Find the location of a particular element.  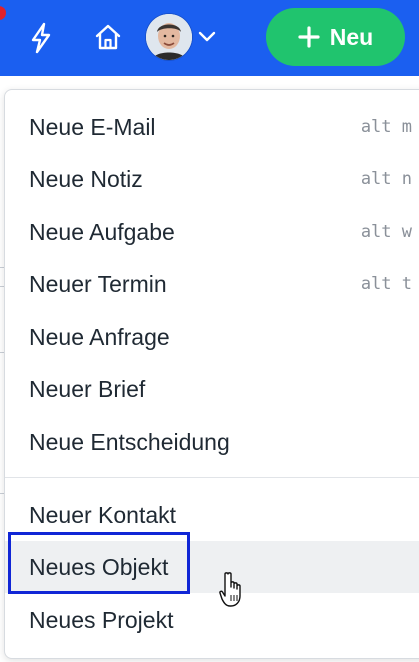

menu-item-new-letter: Neuer Brief is located at coordinates (212, 389).